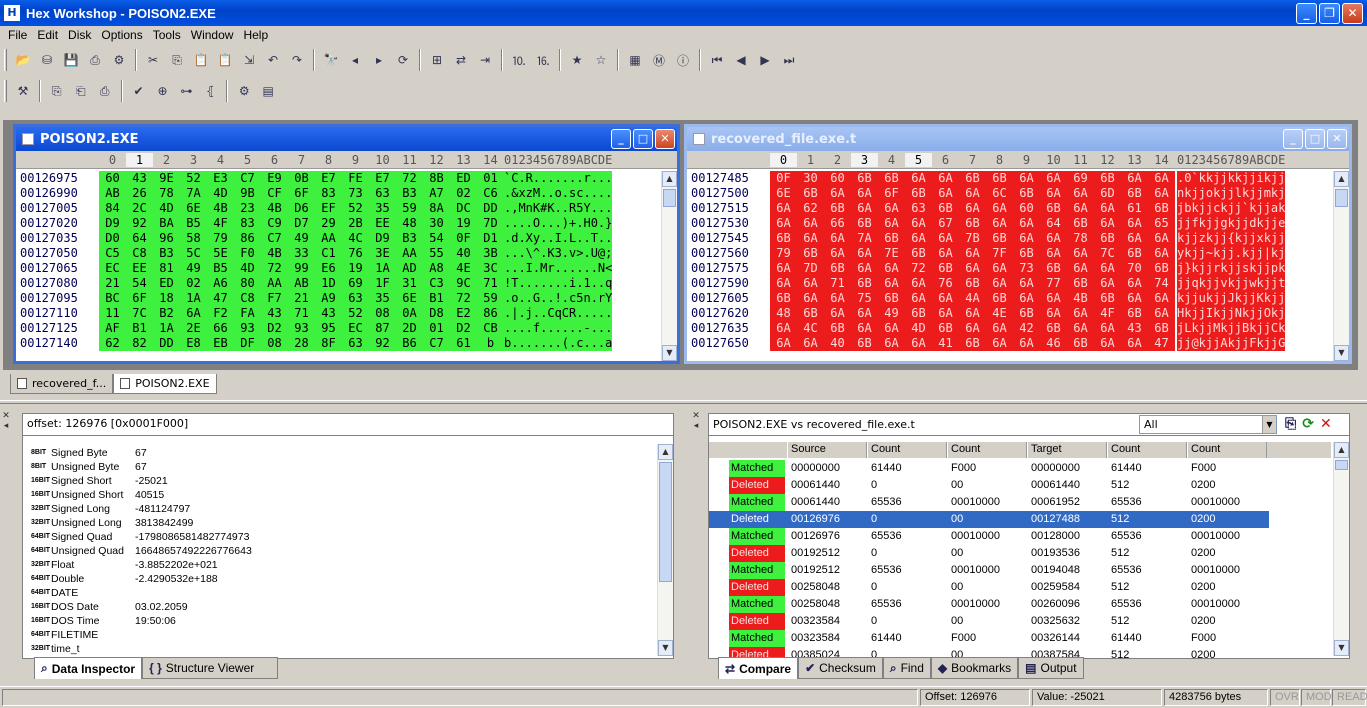 This screenshot has width=1367, height=708. I want to click on menu-edit: Edit, so click(47, 35).